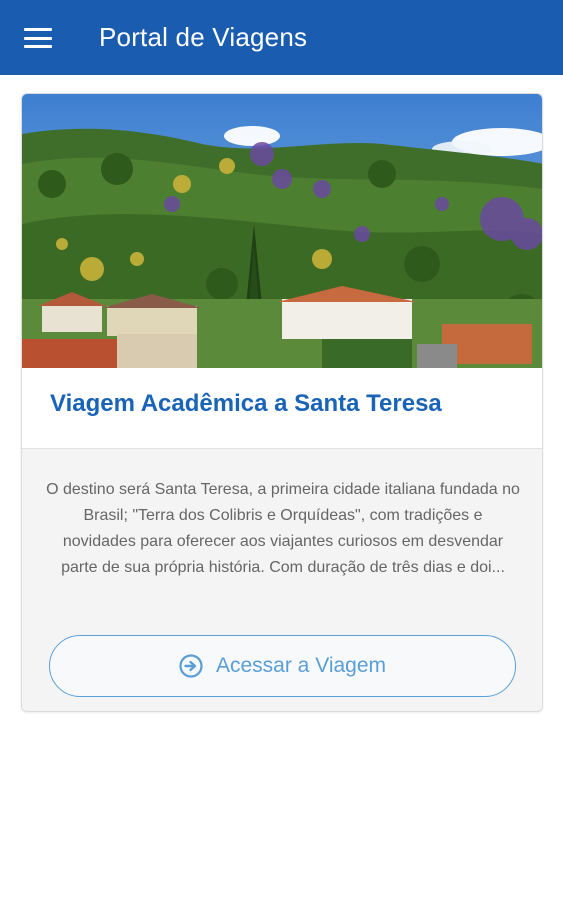 Image resolution: width=563 pixels, height=900 pixels. Describe the element at coordinates (203, 37) in the screenshot. I see `page-title: Portal de Viagens` at that location.